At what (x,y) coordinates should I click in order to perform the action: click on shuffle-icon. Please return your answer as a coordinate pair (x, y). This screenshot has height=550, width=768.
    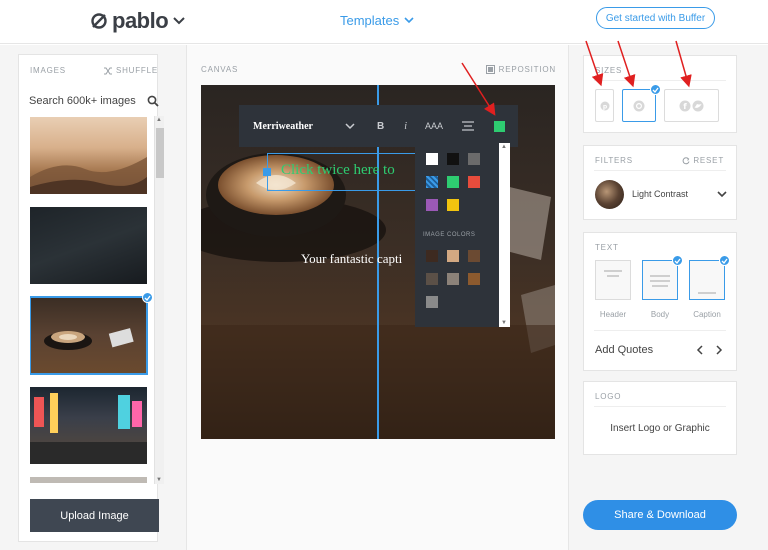
    Looking at the image, I should click on (107, 70).